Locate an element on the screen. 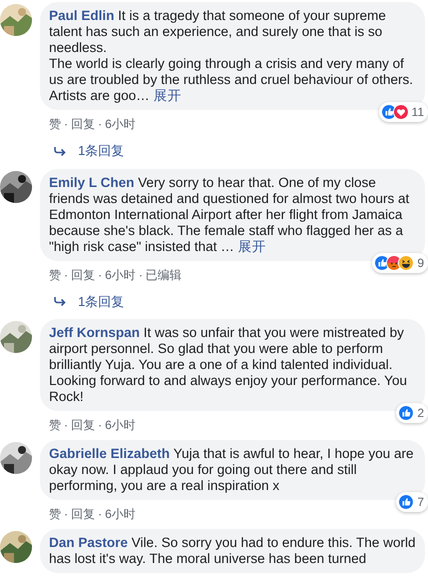 This screenshot has height=580, width=428. author-name-link: Gabrielle Elizabeth is located at coordinates (109, 453).